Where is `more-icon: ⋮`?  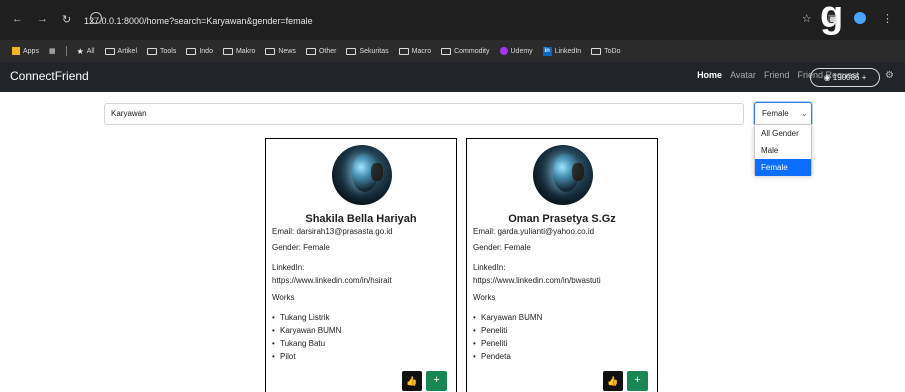 more-icon: ⋮ is located at coordinates (887, 18).